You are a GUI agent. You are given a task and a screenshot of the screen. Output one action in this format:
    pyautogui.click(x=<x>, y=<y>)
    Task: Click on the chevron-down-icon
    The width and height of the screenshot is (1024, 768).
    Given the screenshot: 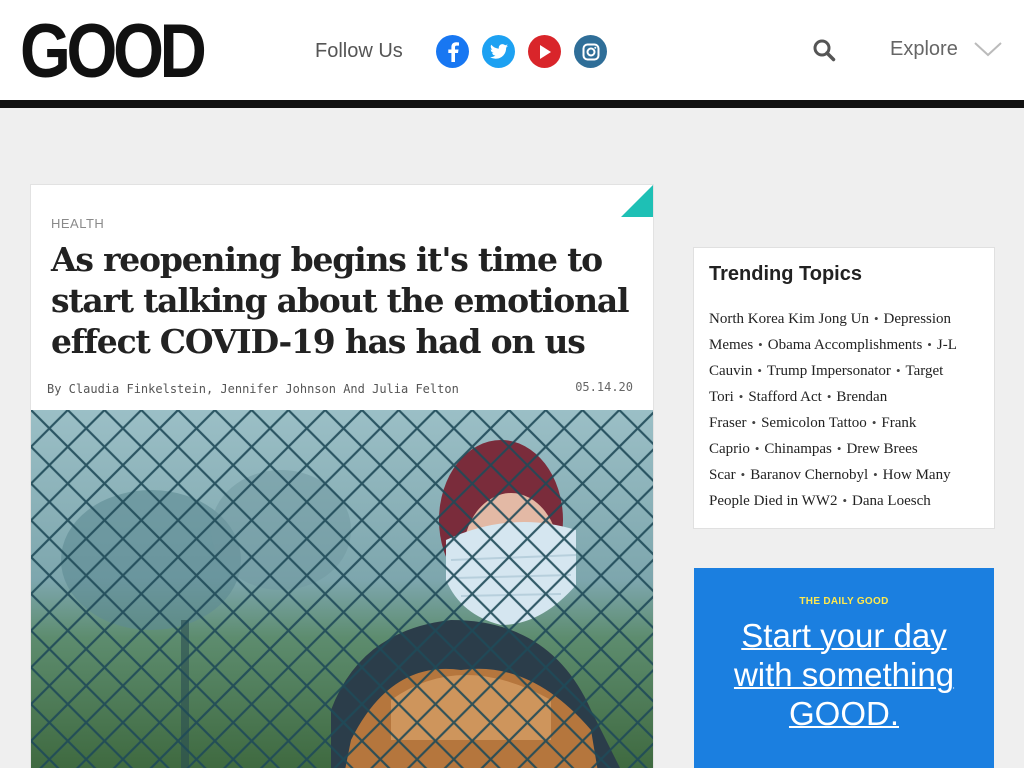 What is the action you would take?
    pyautogui.click(x=988, y=51)
    